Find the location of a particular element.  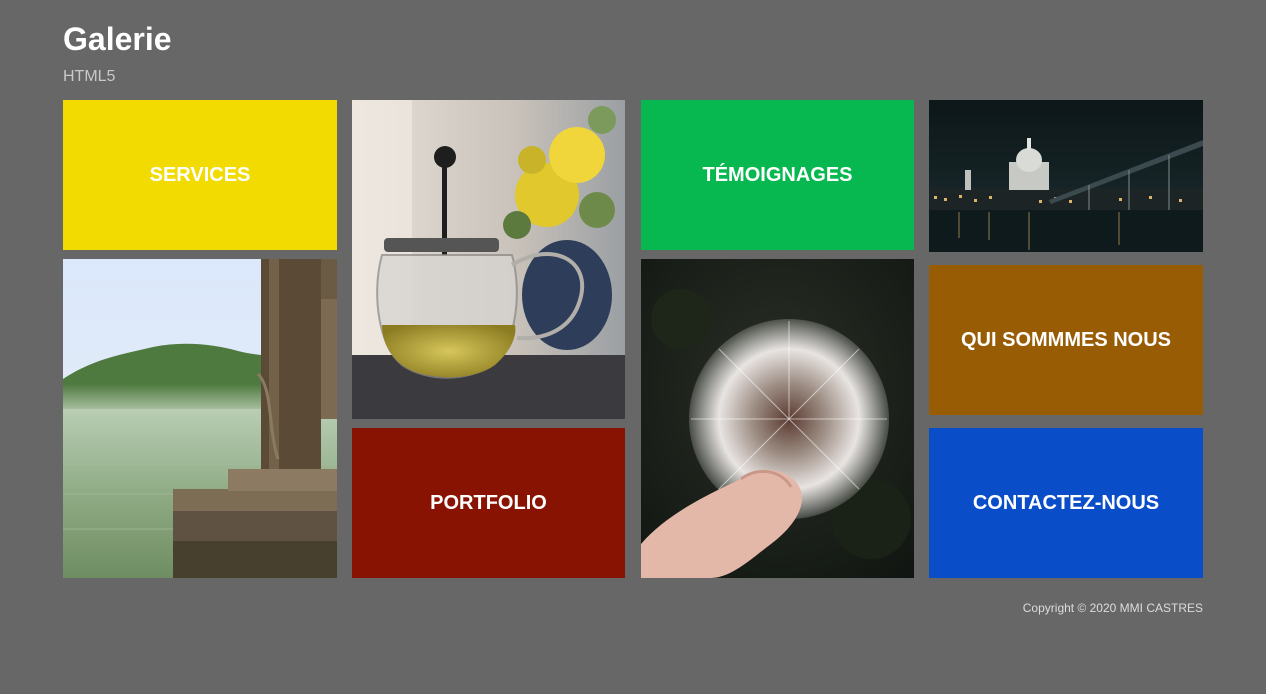

page-subtitle: HTML5 is located at coordinates (89, 76).